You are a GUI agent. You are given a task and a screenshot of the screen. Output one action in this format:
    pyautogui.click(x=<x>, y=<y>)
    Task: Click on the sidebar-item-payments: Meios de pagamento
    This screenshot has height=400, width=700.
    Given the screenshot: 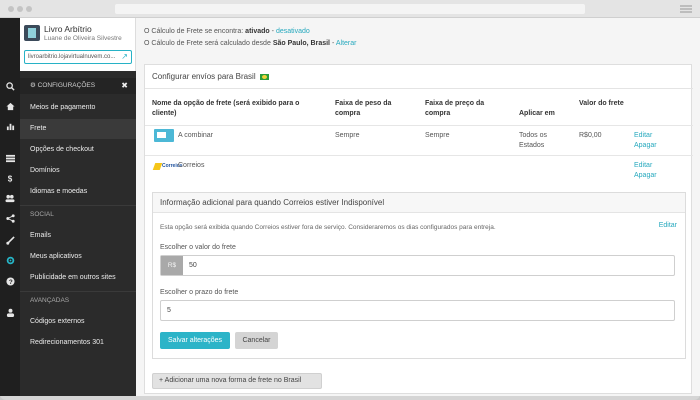 What is the action you would take?
    pyautogui.click(x=78, y=108)
    